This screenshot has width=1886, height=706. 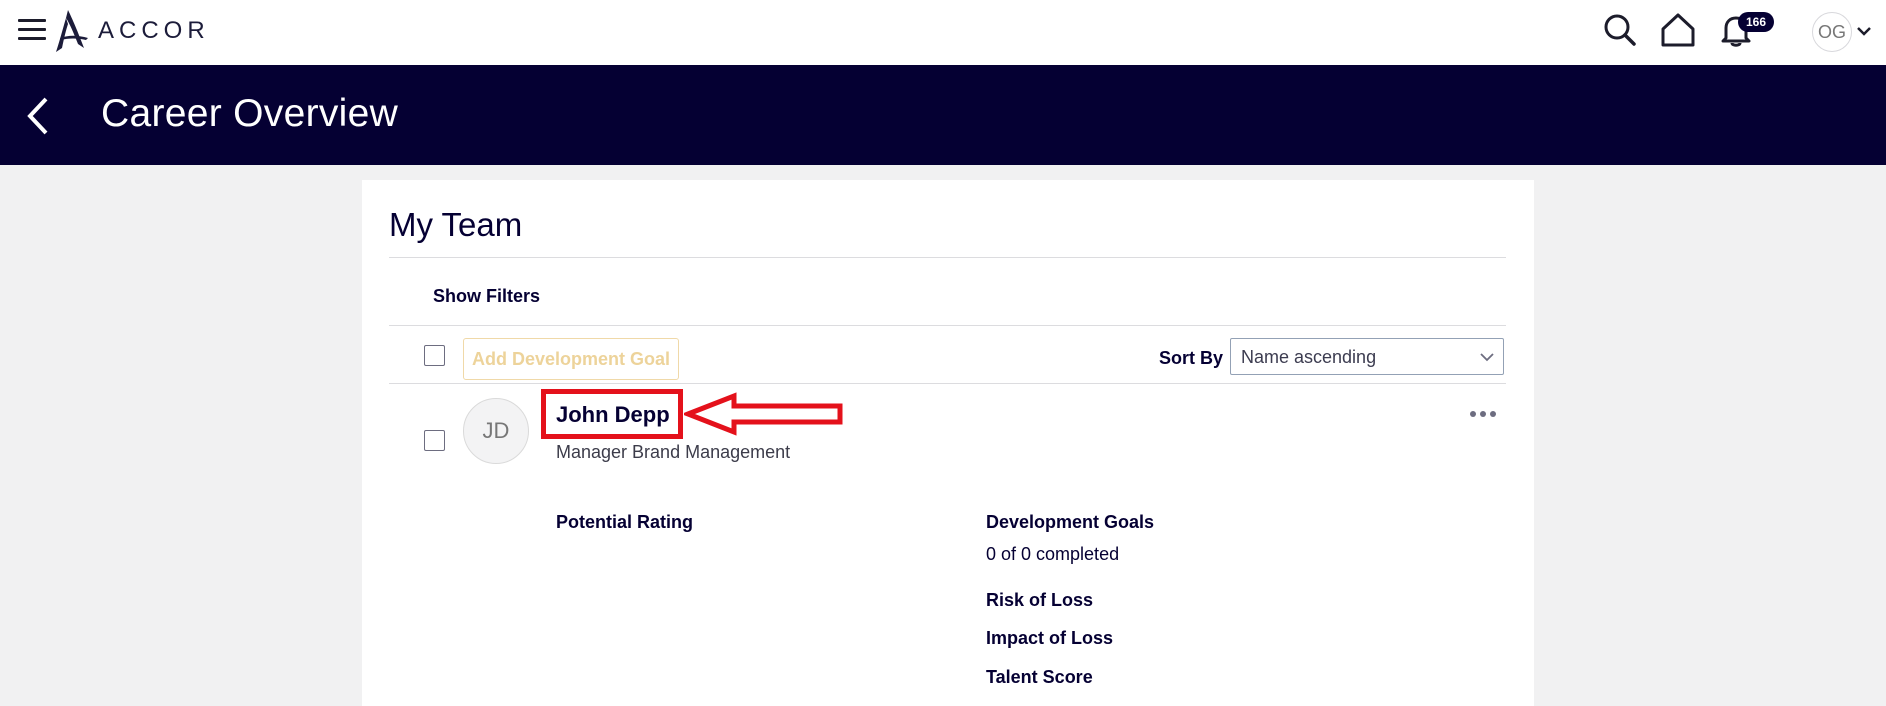 I want to click on add-development-goal-button: Add Development Goal, so click(x=571, y=359).